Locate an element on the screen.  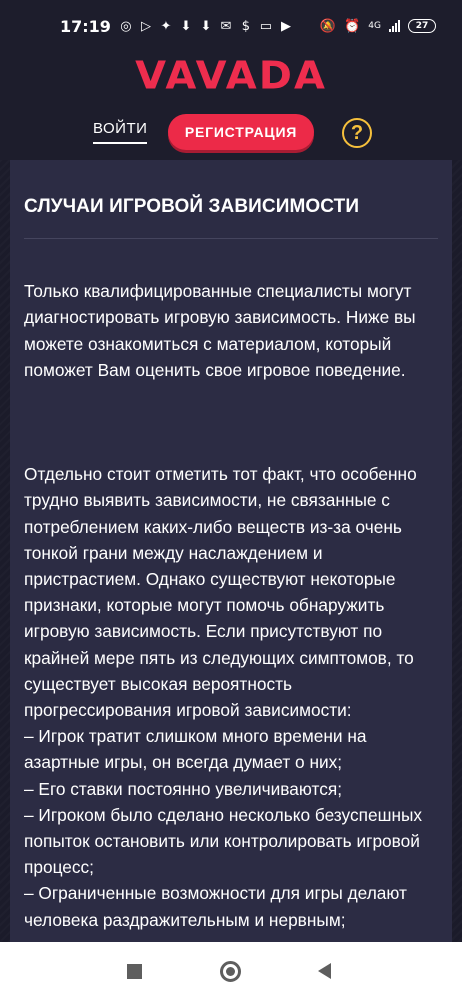
network-type: 4G is located at coordinates (374, 26).